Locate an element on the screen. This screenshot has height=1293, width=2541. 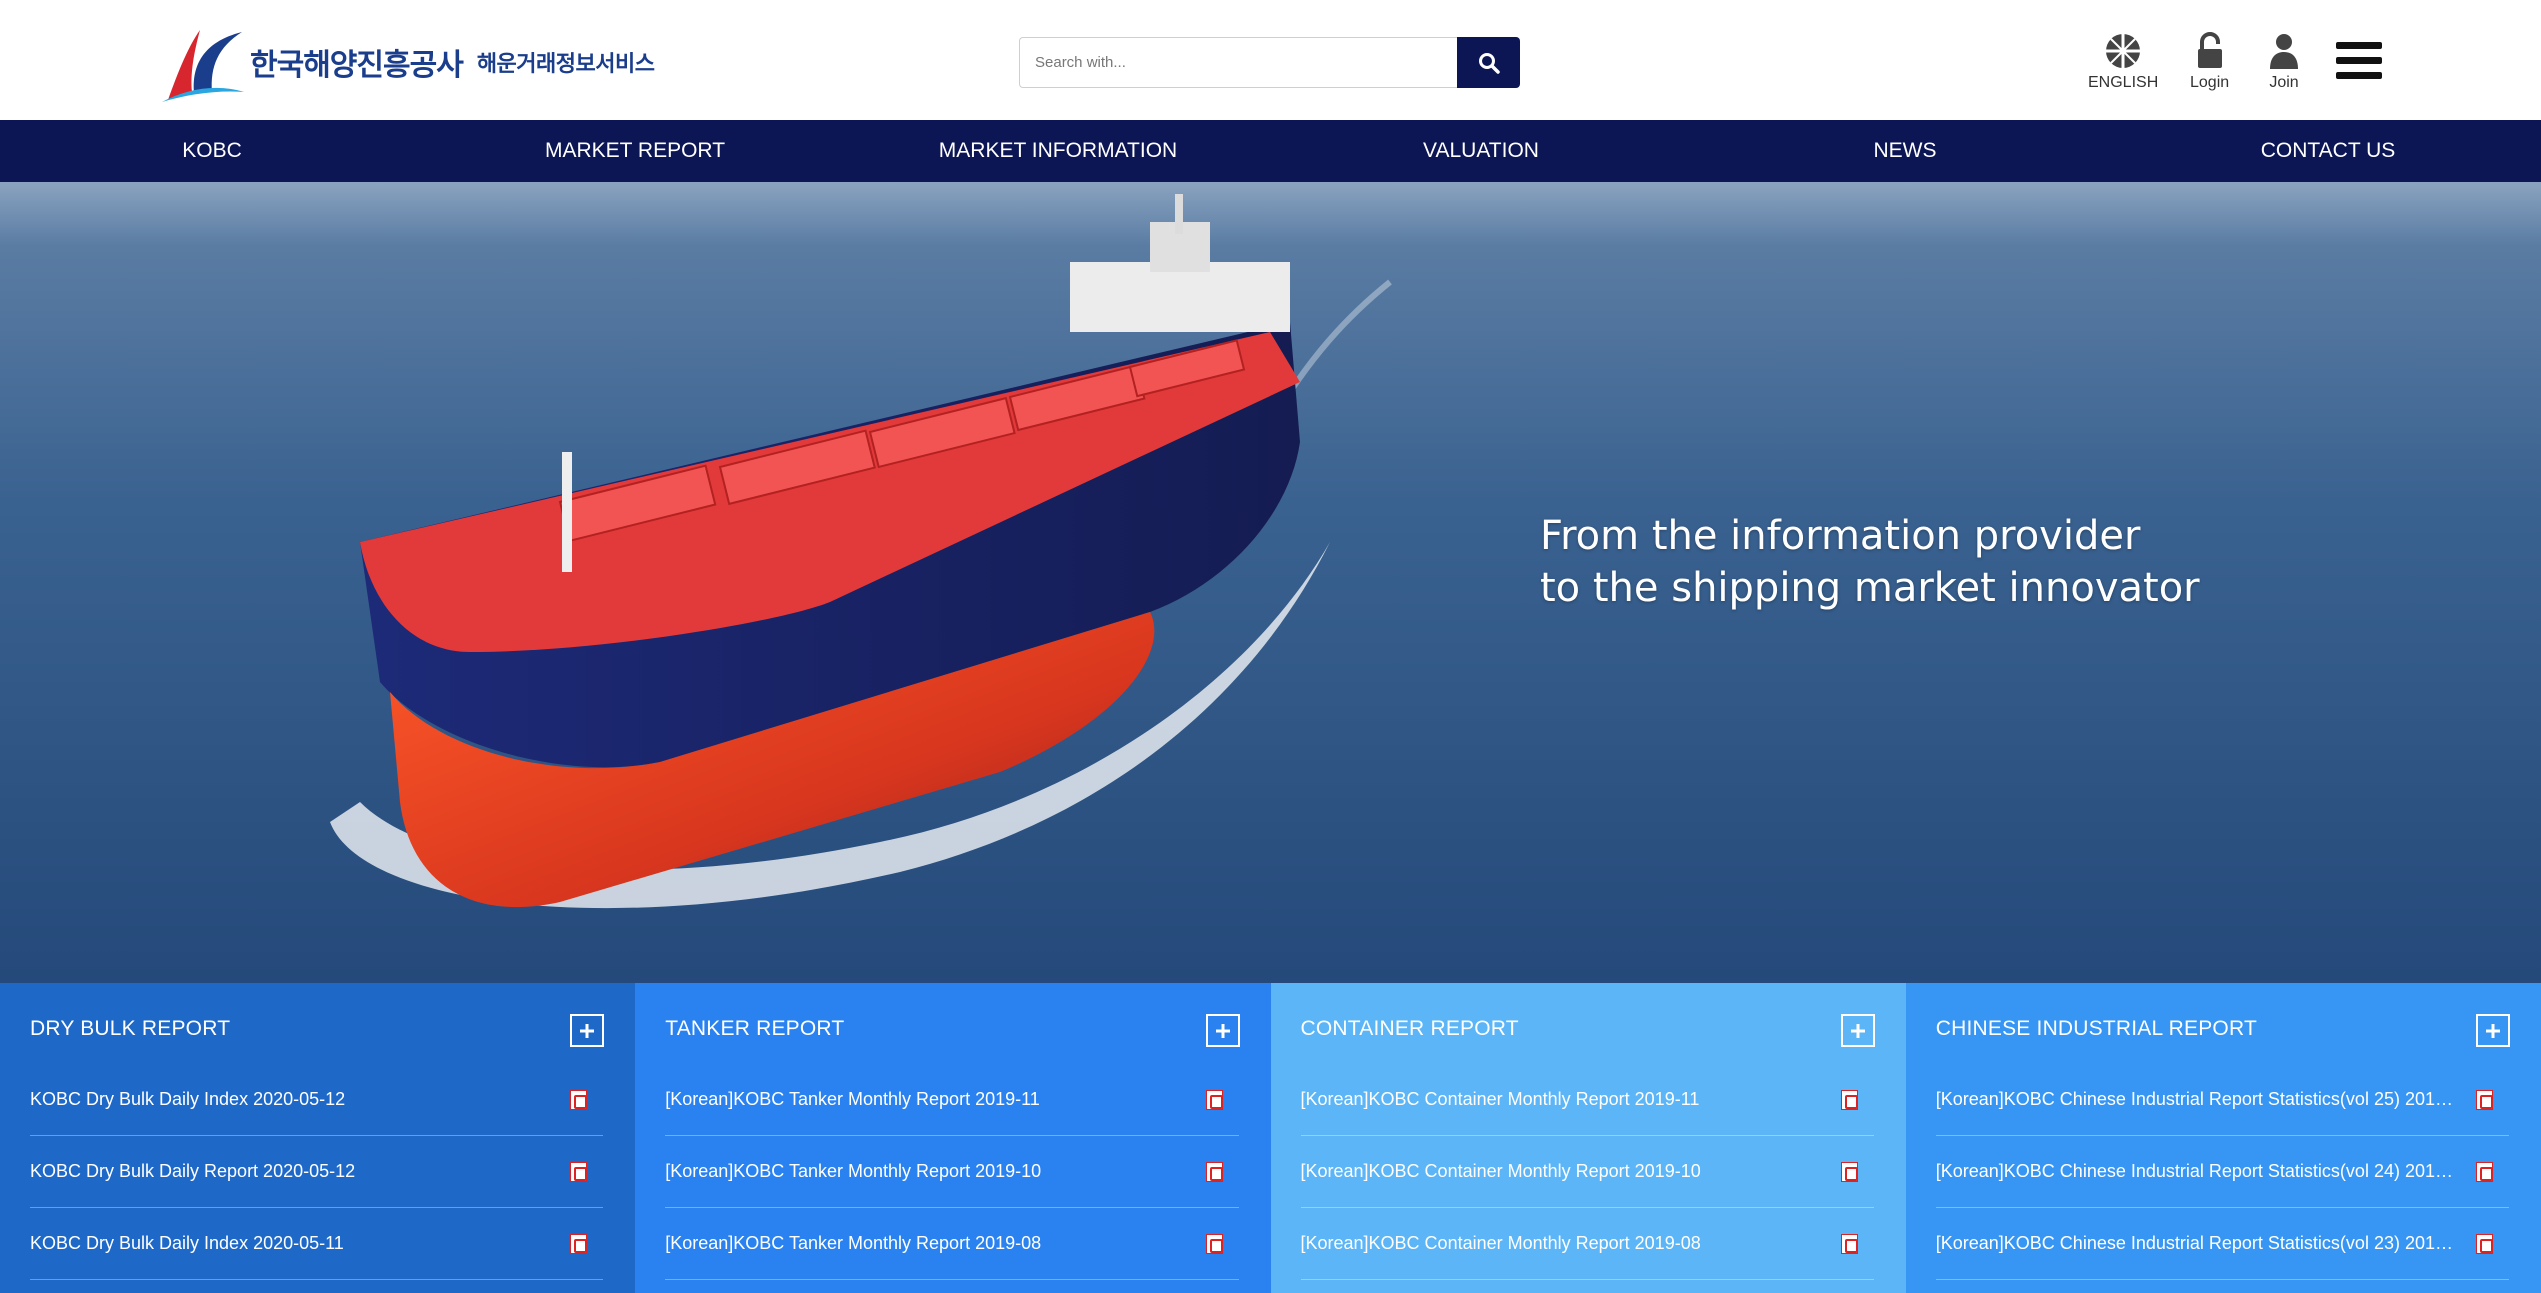
globe-icon is located at coordinates (2123, 51).